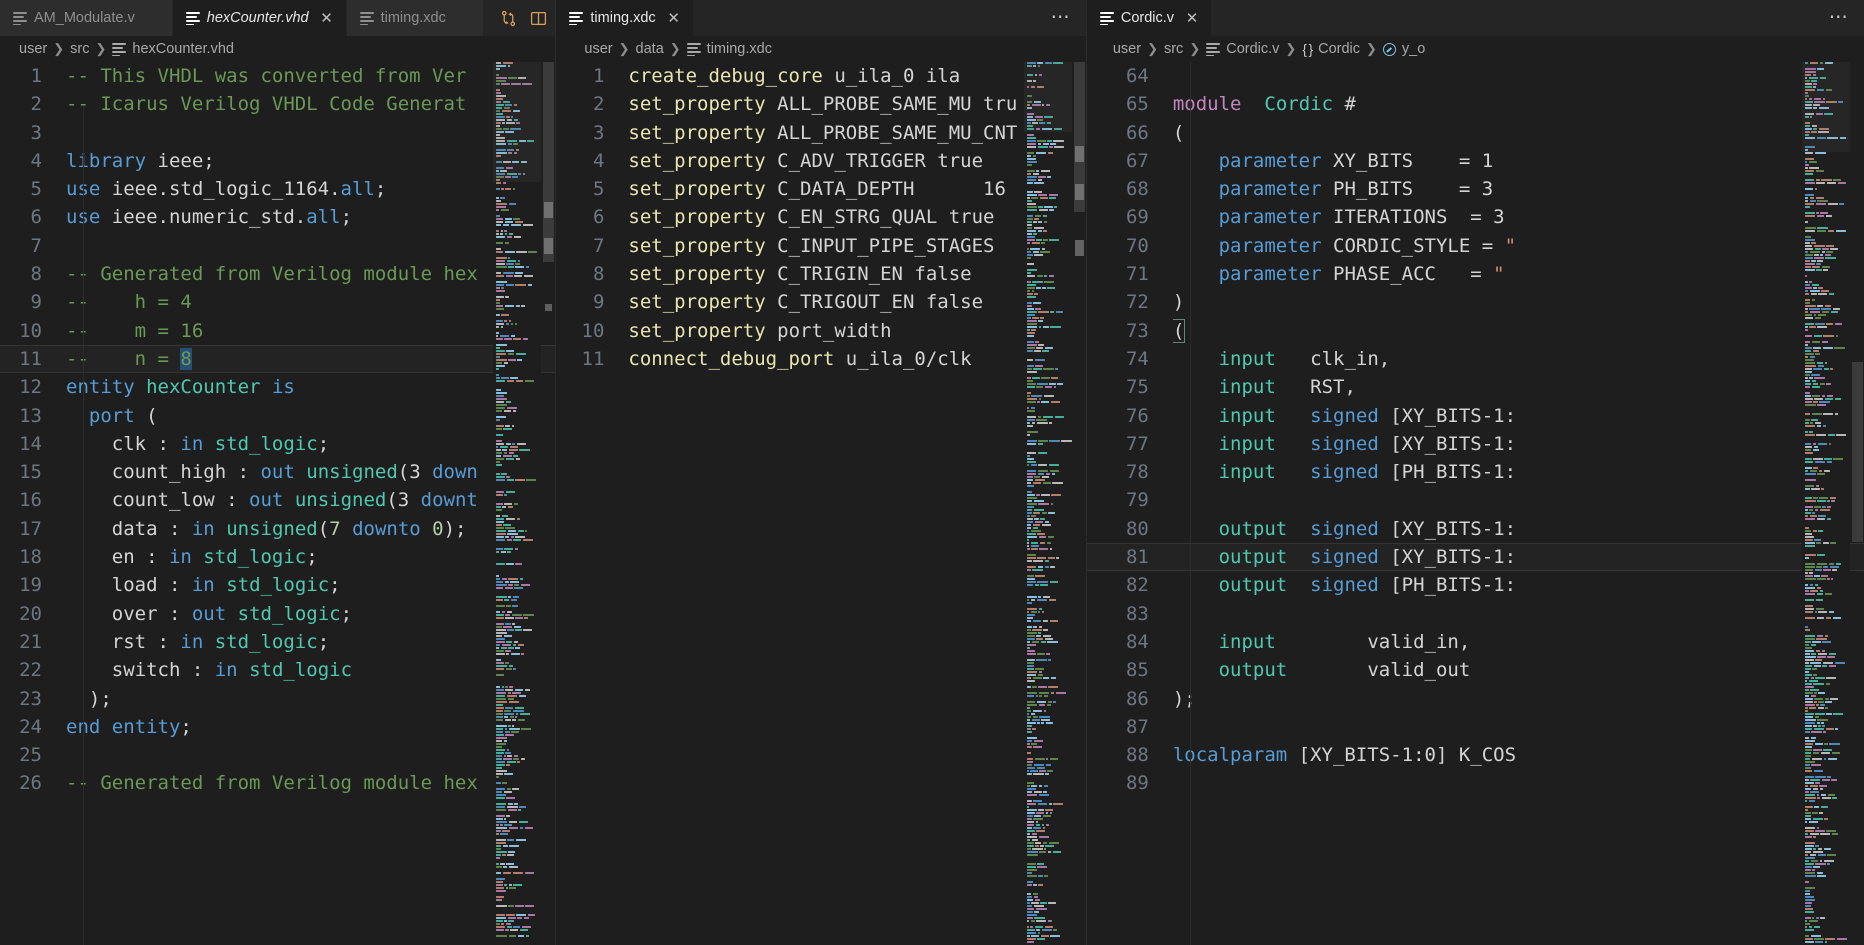 The height and width of the screenshot is (945, 1864). I want to click on tab-actions-group-1: ⋯, so click(520, 18).